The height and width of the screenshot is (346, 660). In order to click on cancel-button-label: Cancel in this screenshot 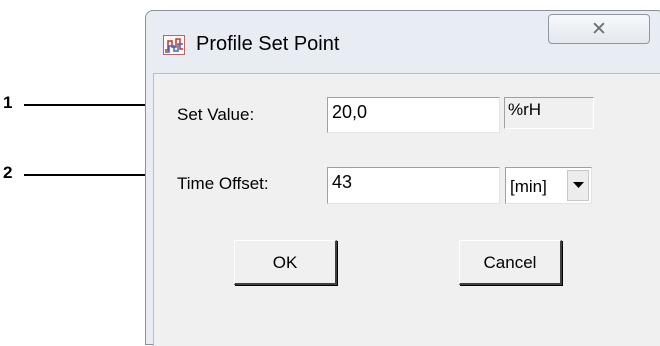, I will do `click(510, 262)`.